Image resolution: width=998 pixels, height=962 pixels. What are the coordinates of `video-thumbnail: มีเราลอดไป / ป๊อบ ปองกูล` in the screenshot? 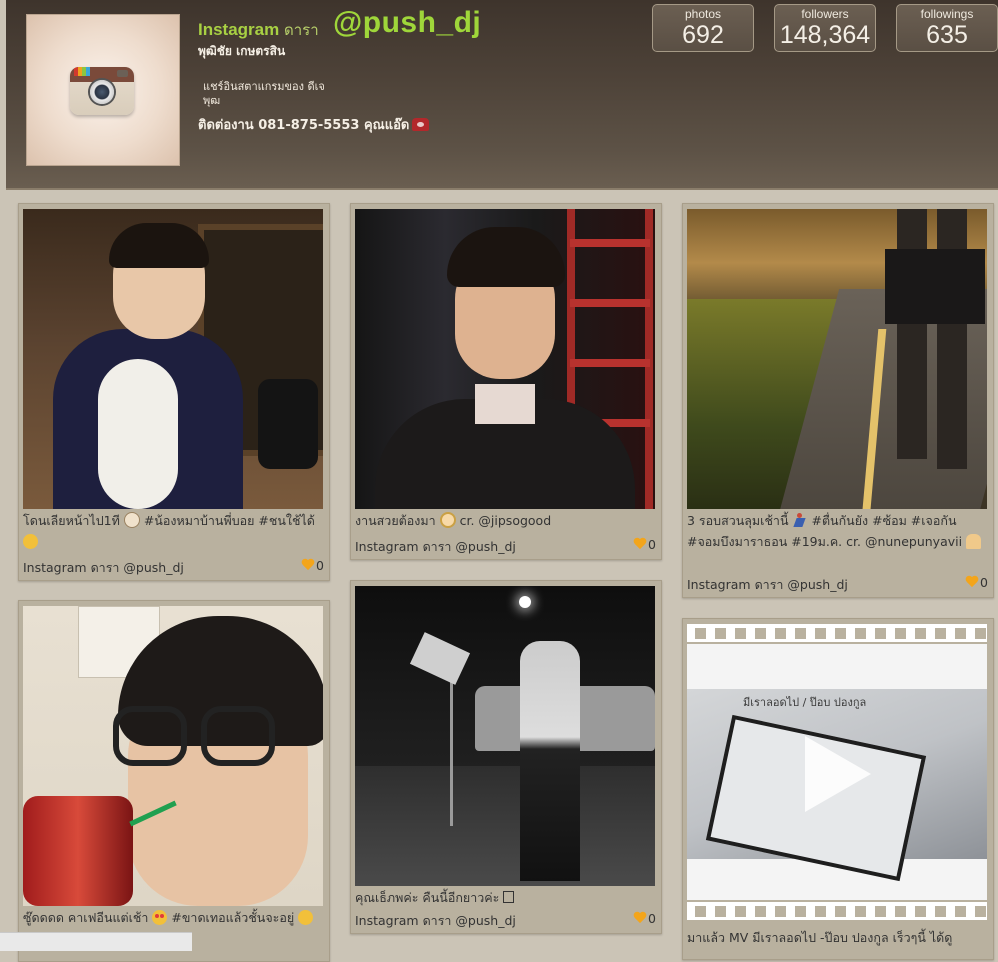 It's located at (837, 772).